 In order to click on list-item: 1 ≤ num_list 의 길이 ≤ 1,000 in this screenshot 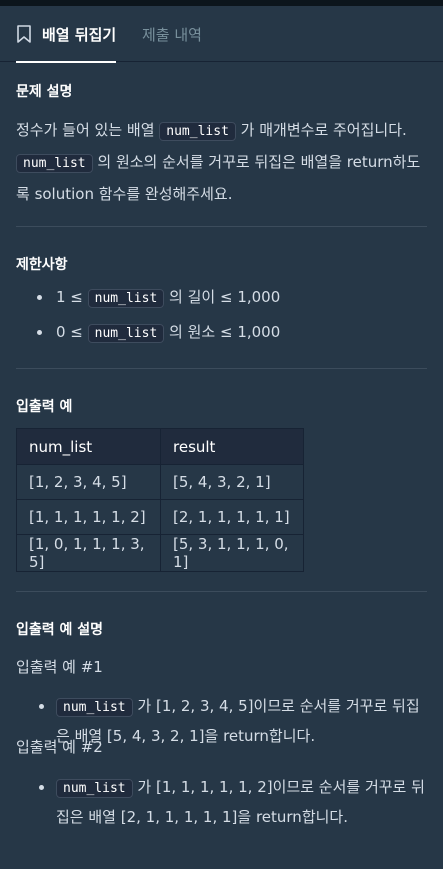, I will do `click(221, 298)`.